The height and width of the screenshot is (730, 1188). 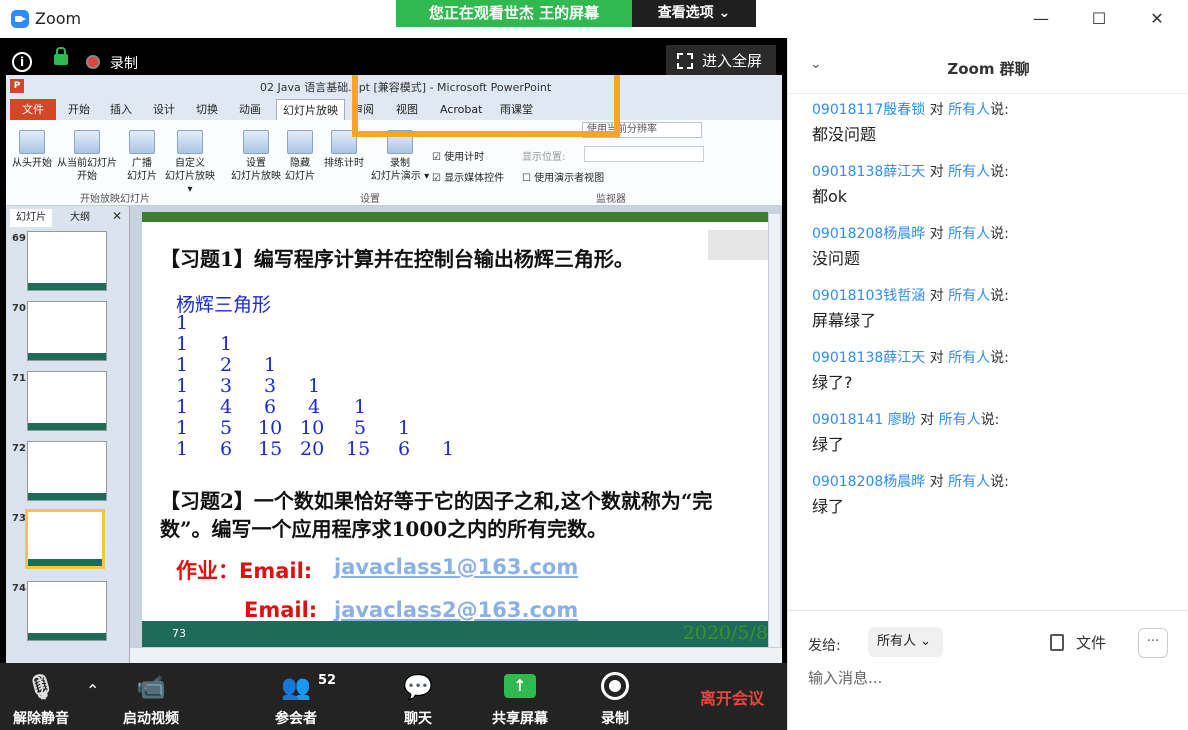 I want to click on share-screen-button: ↑ 共享屏幕, so click(x=520, y=696).